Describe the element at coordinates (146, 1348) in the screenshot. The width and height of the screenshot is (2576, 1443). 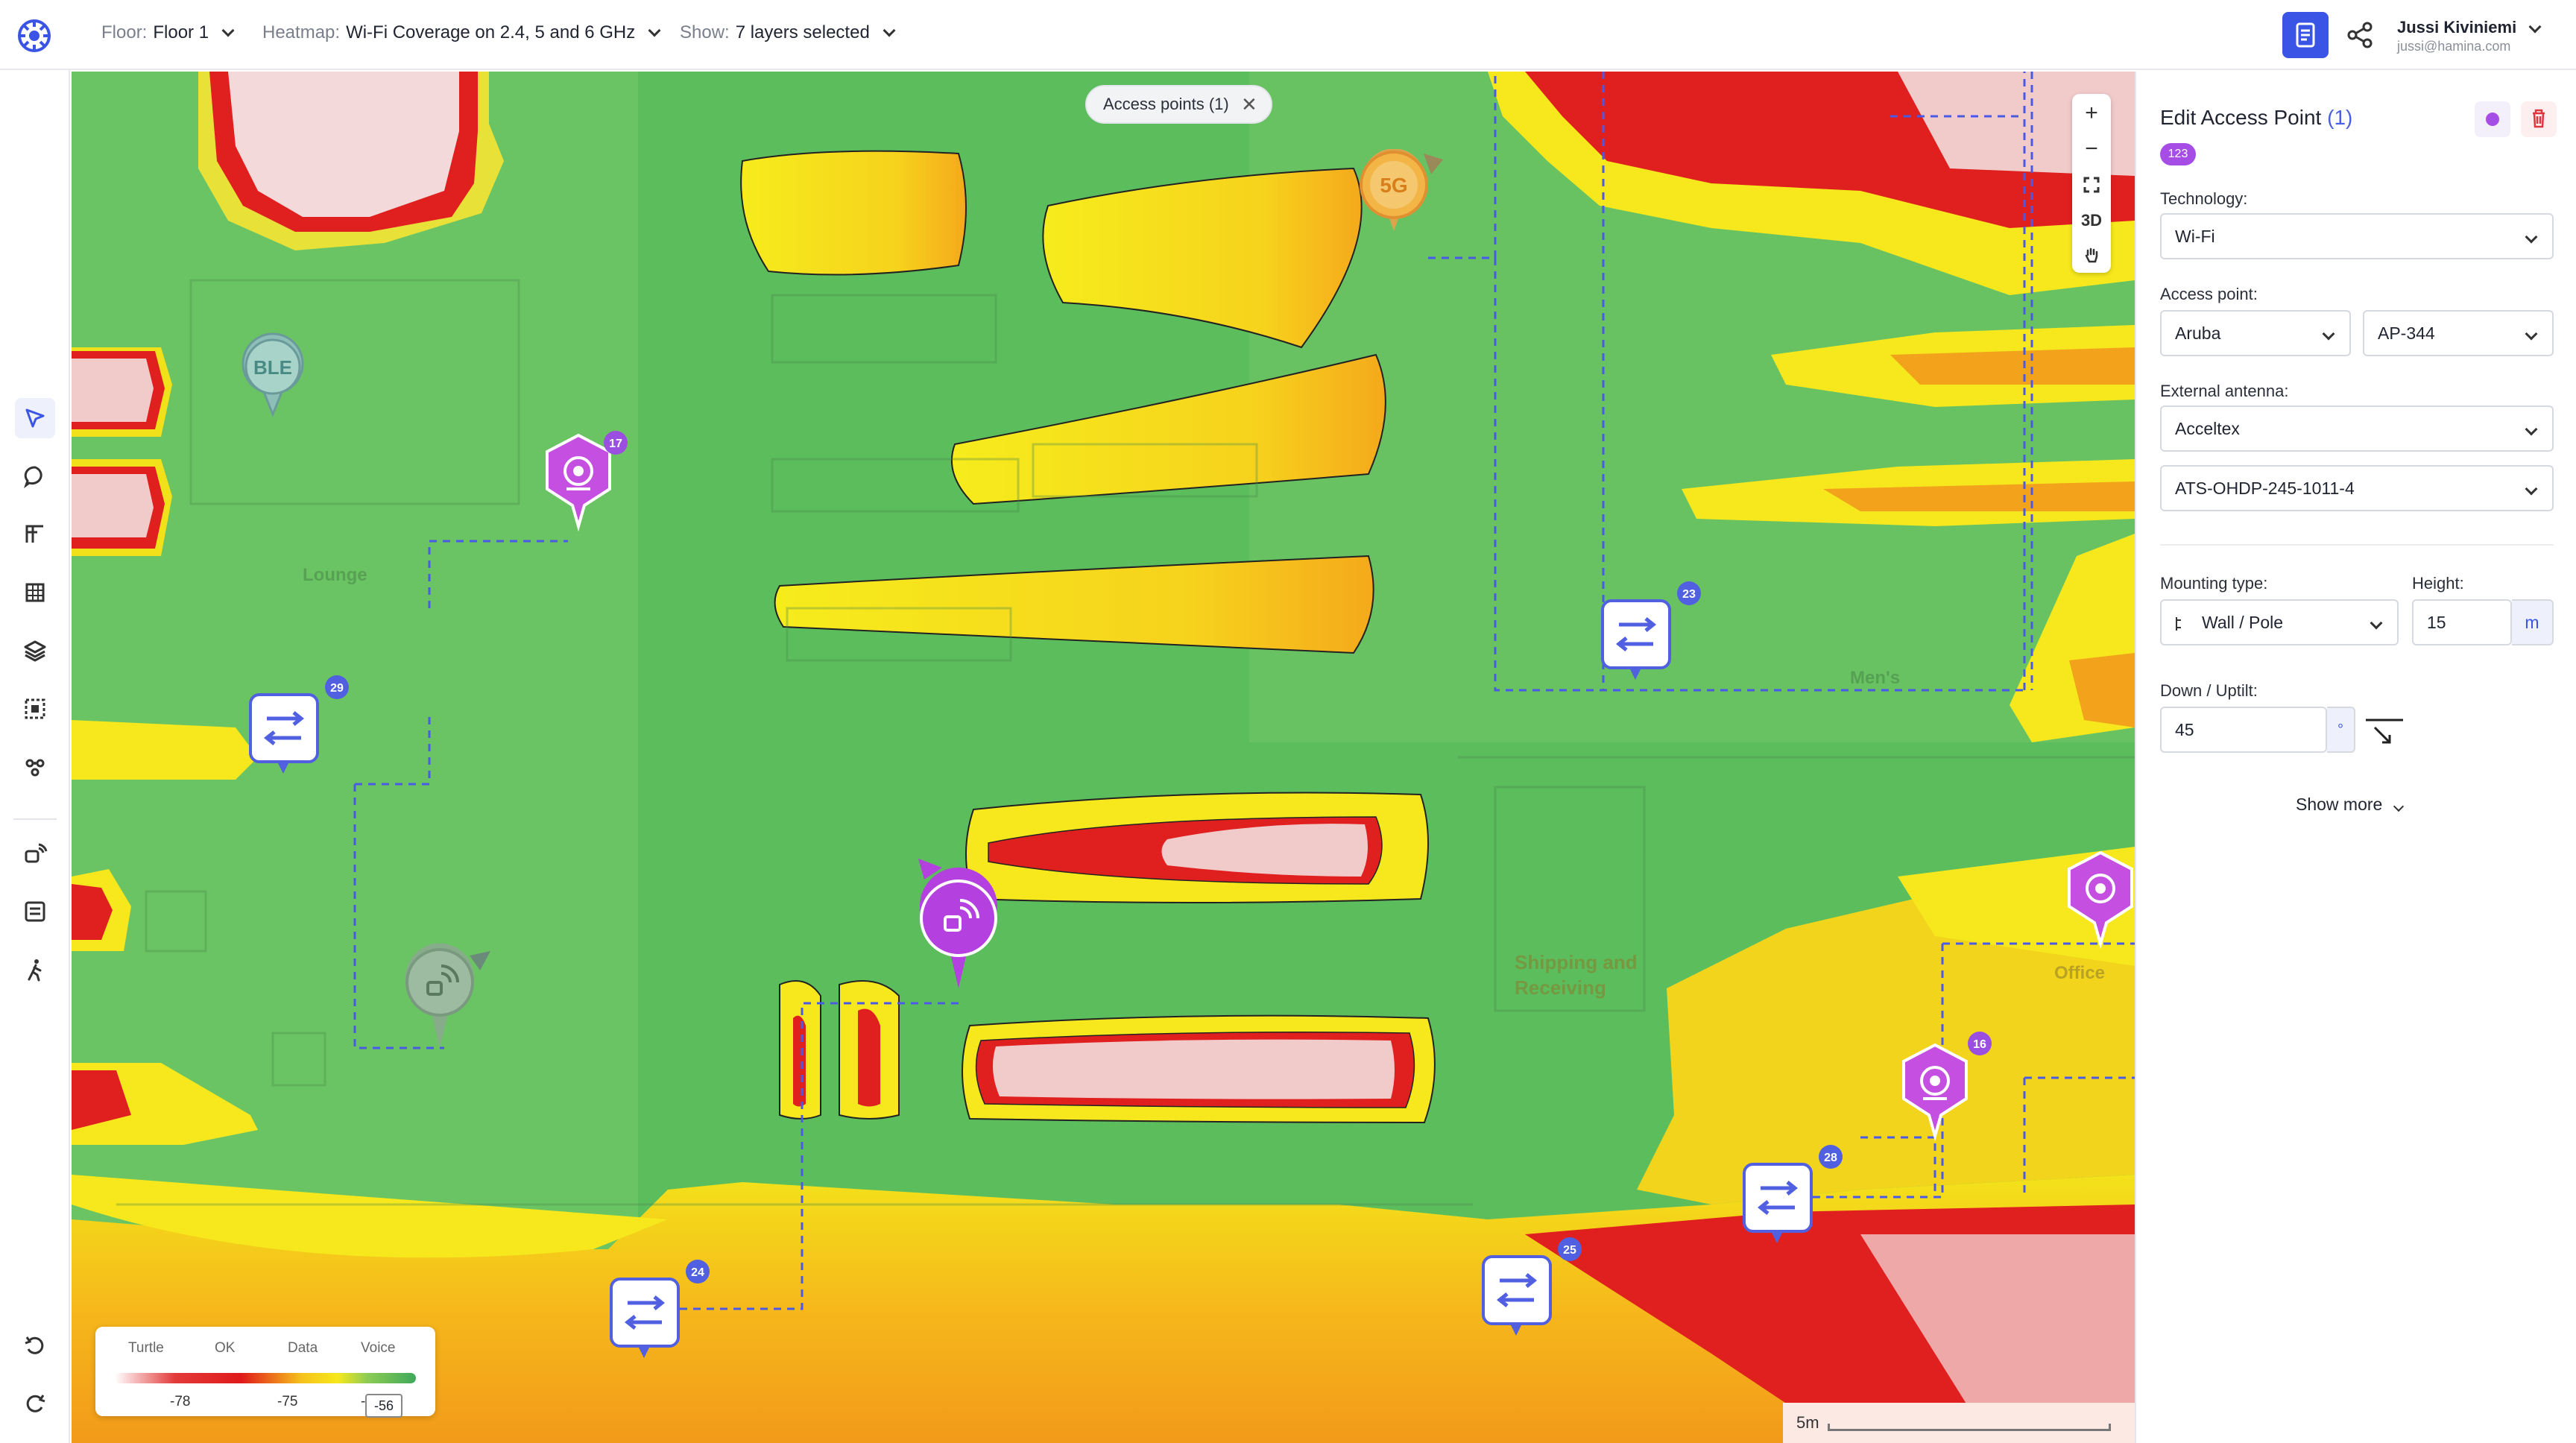
I see `legend-label-turtle: Turtle` at that location.